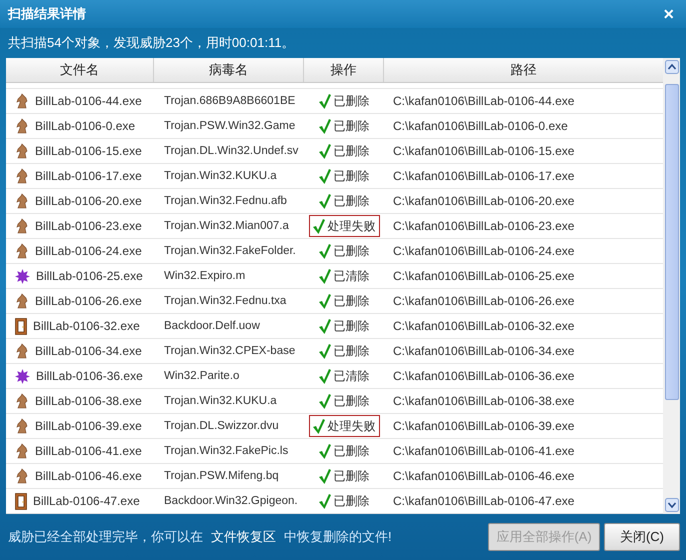 The width and height of the screenshot is (686, 560). I want to click on table-cell: Trojan.Win32.Fednu.afb, so click(225, 201).